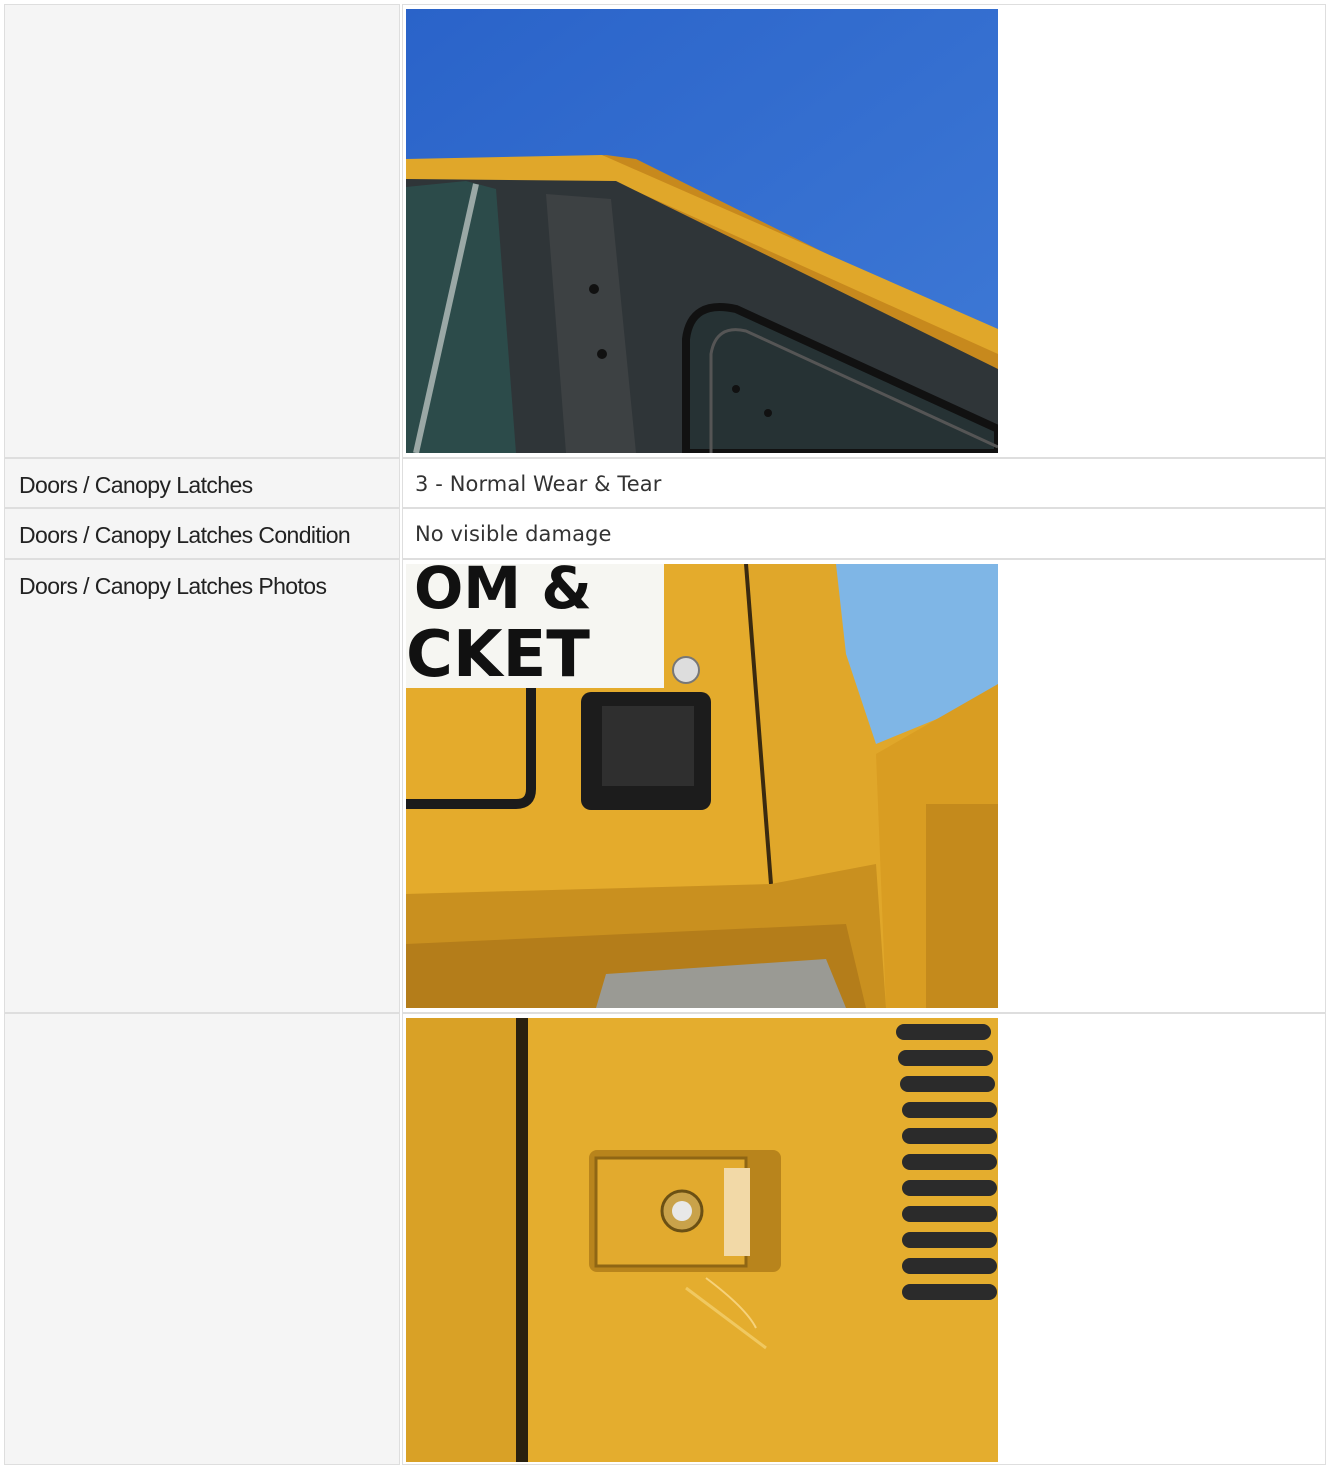 The width and height of the screenshot is (1329, 1465). What do you see at coordinates (498, 655) in the screenshot?
I see `sign-text-bottom: CKET` at bounding box center [498, 655].